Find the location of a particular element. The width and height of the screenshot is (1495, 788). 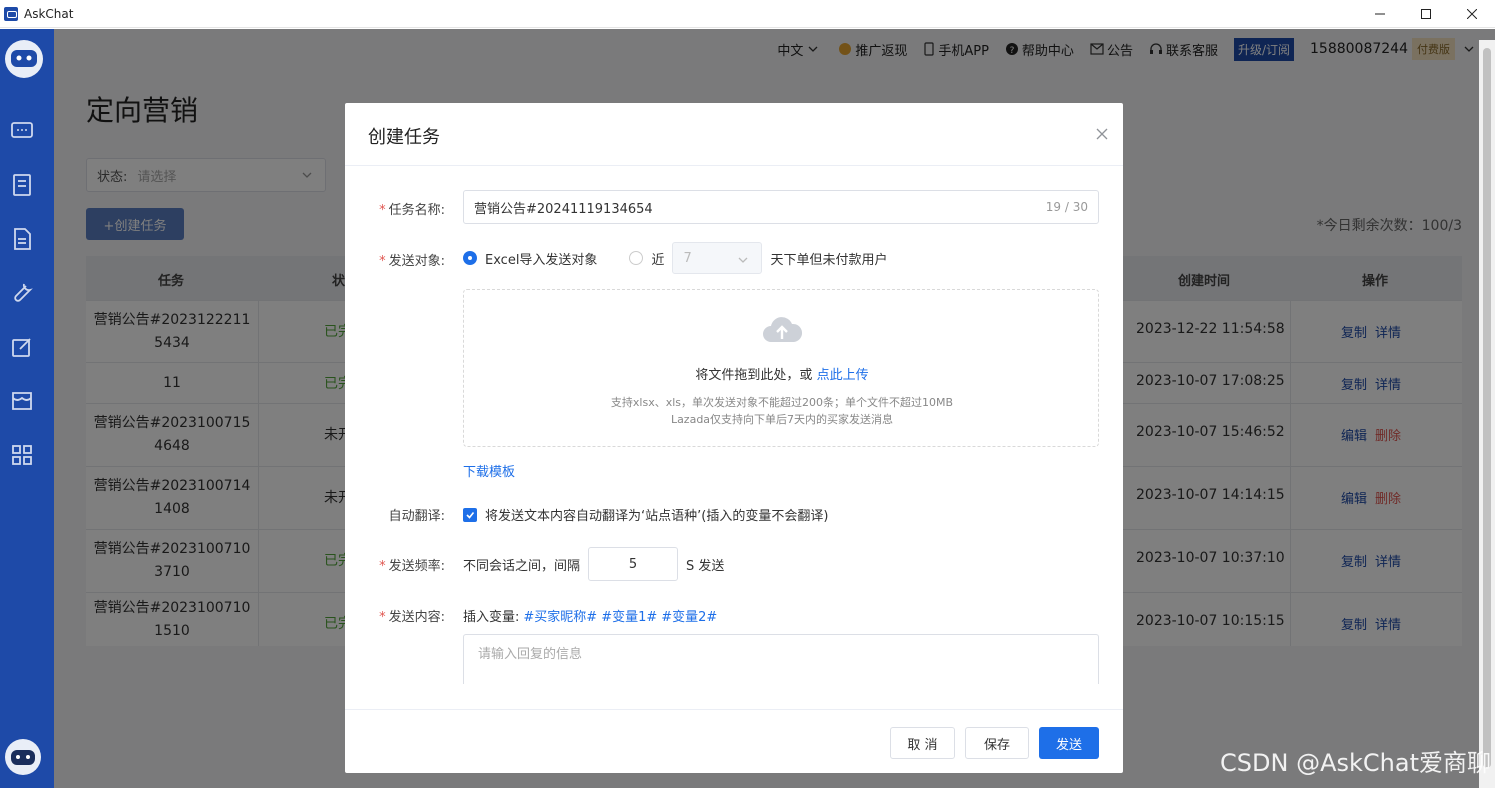

days-select: 7 is located at coordinates (717, 258).